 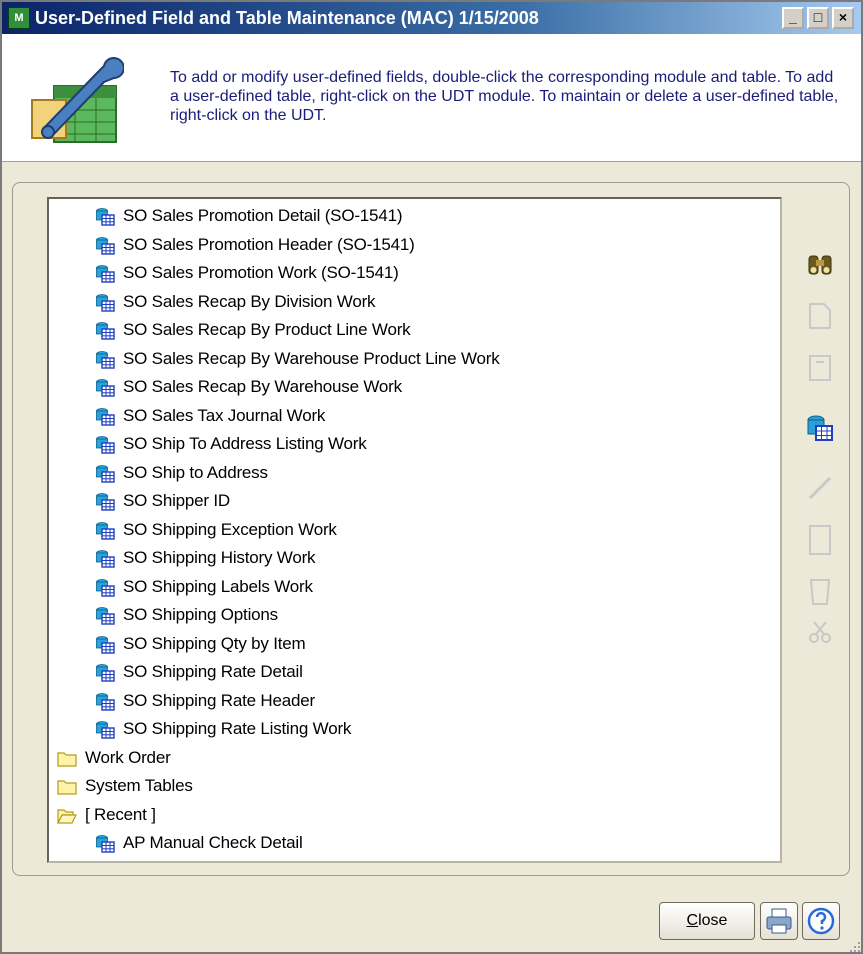 I want to click on blank-page-icon, so click(x=820, y=540).